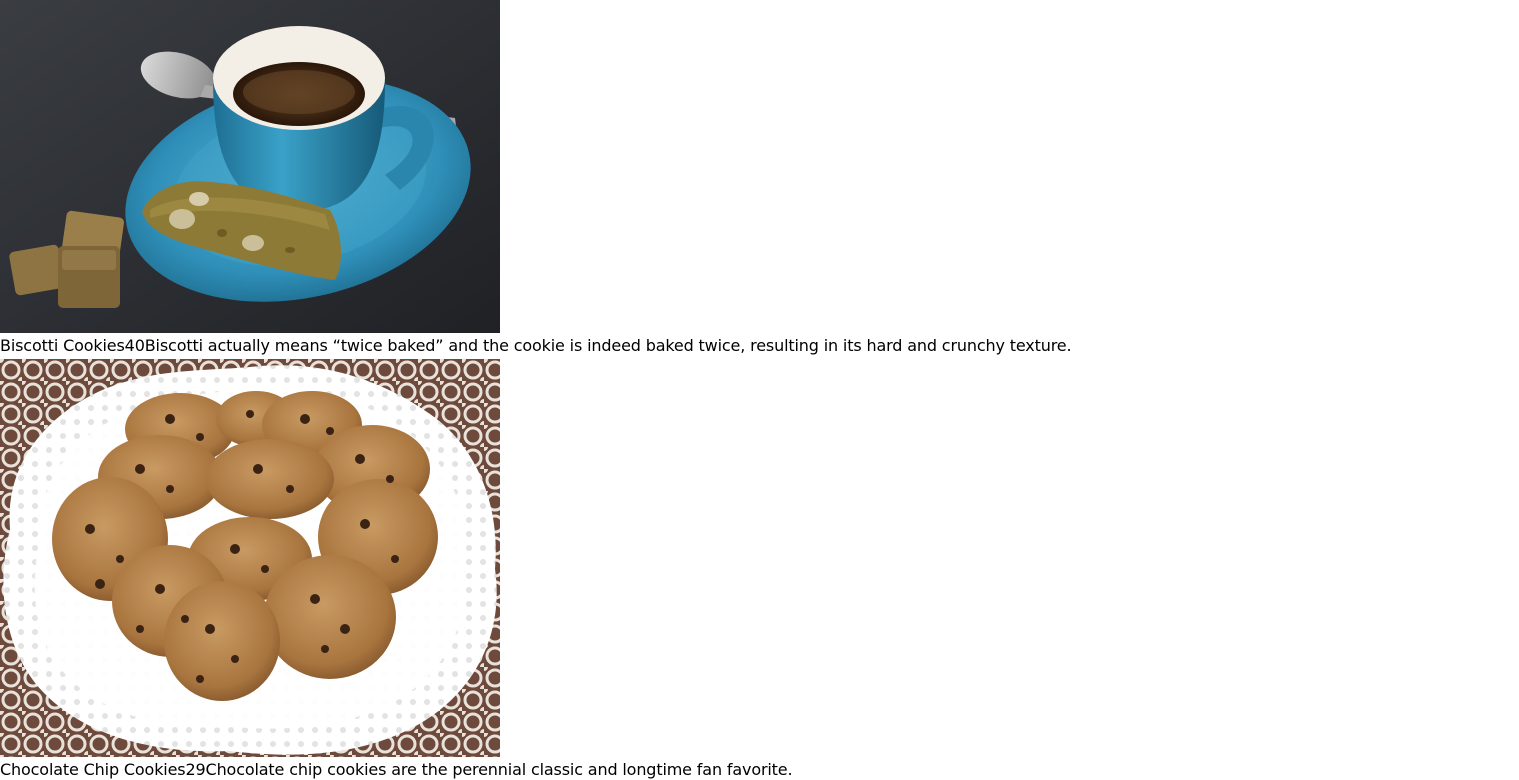  What do you see at coordinates (250, 166) in the screenshot?
I see `biscotti-coffee-photo` at bounding box center [250, 166].